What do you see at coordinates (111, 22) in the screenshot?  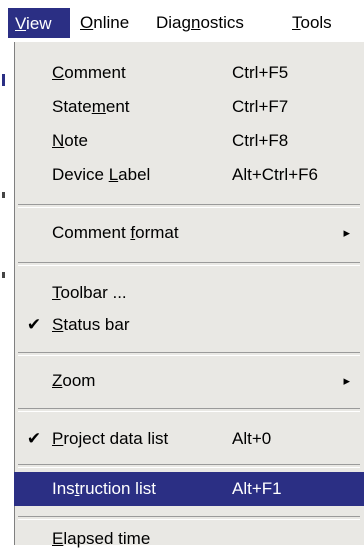 I see `menu-online-label: nline` at bounding box center [111, 22].